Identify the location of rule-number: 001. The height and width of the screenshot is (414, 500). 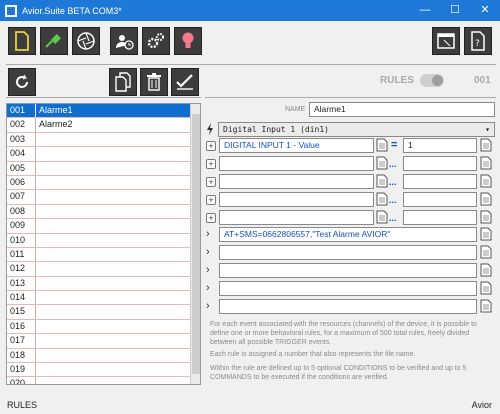
(21, 111).